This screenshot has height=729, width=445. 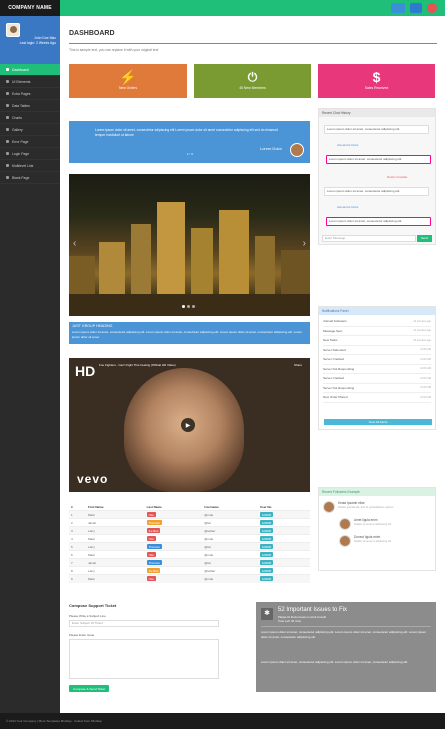 I want to click on notification-item: Server Rebooted 11:00 AM, so click(x=377, y=350).